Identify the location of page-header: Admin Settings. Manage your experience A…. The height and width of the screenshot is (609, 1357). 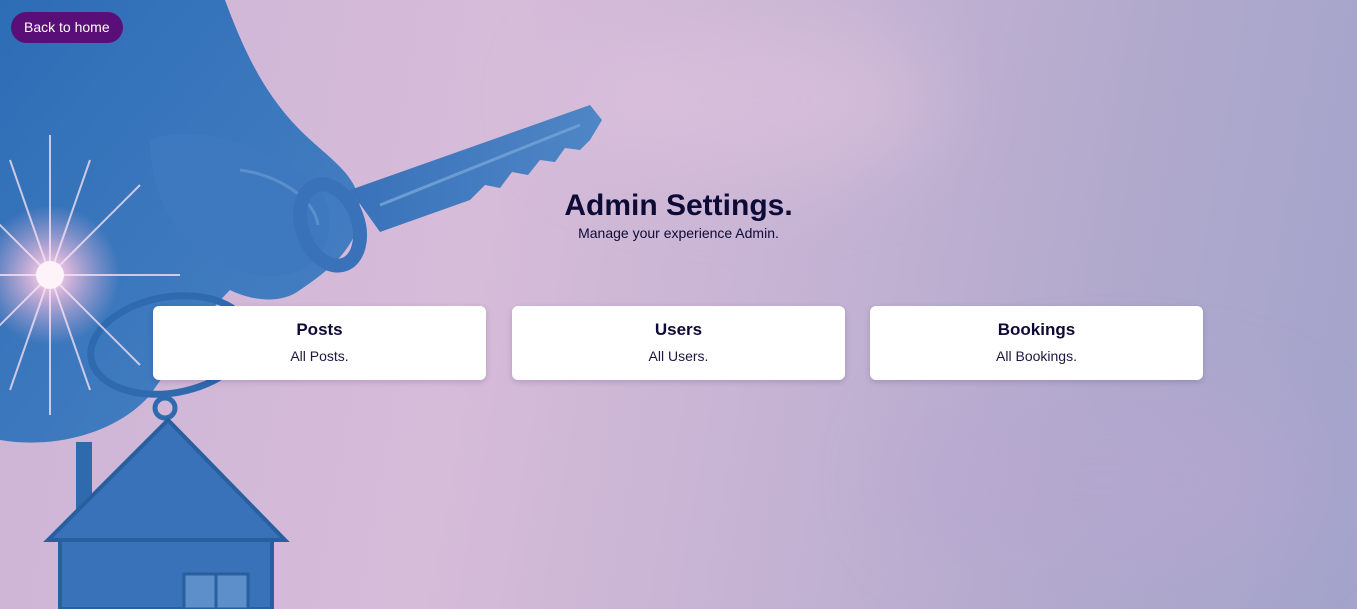
(678, 214).